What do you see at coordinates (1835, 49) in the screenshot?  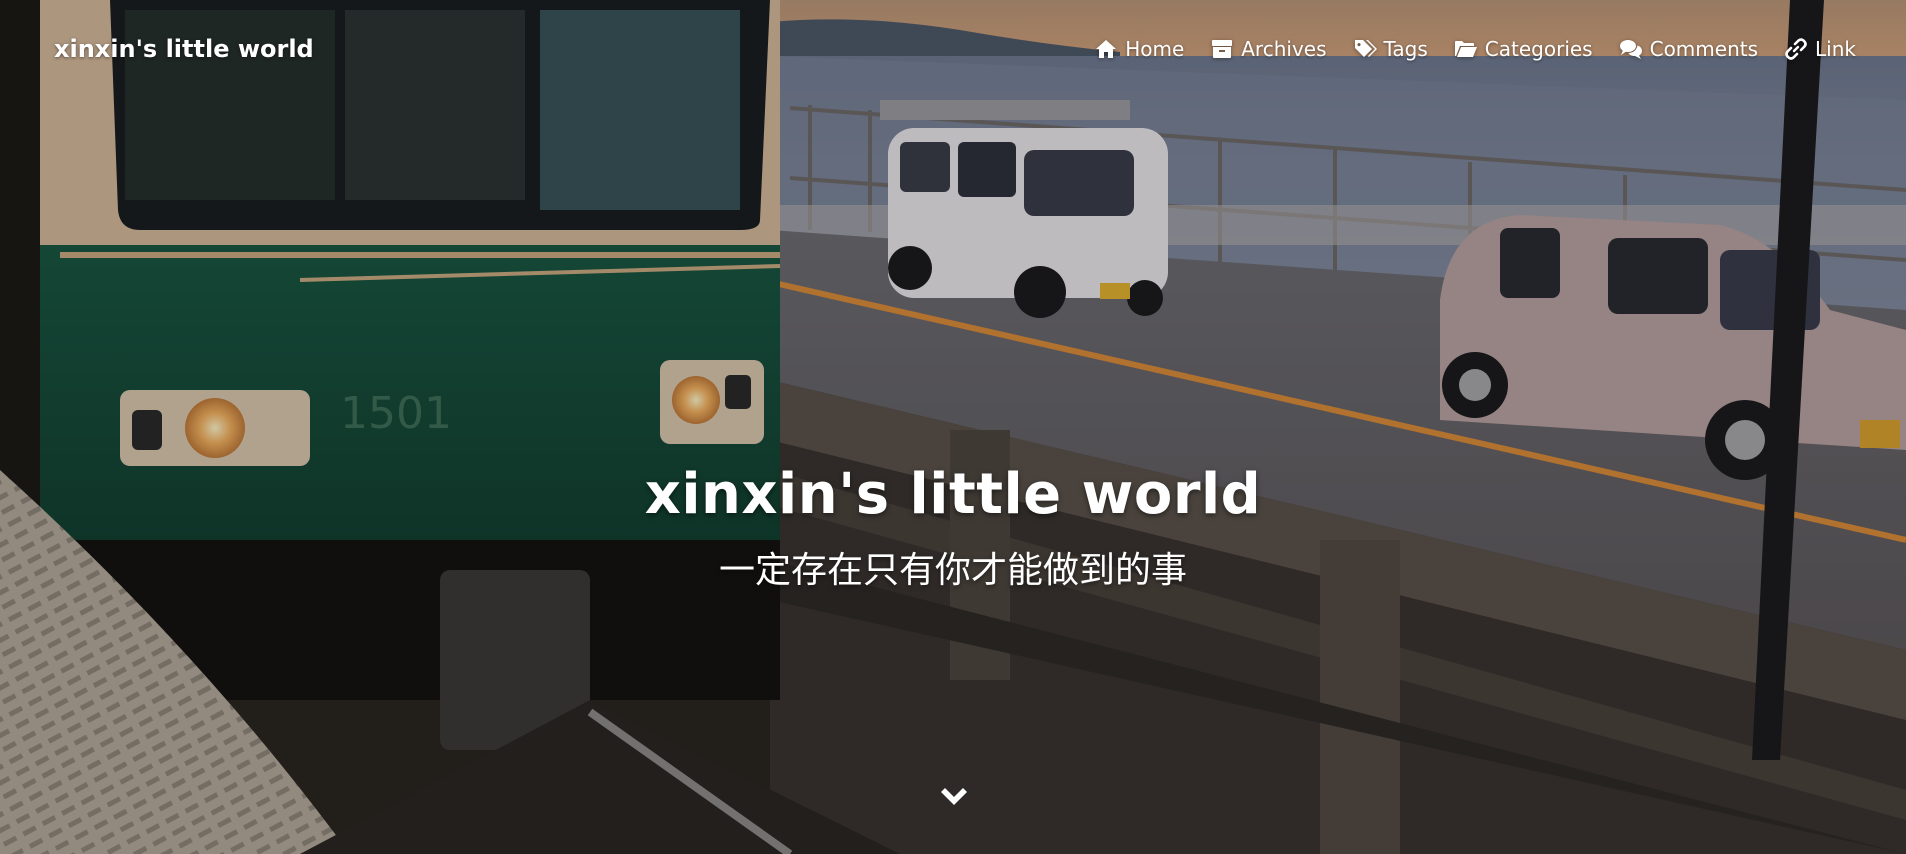 I see `menu-item-label: Link` at bounding box center [1835, 49].